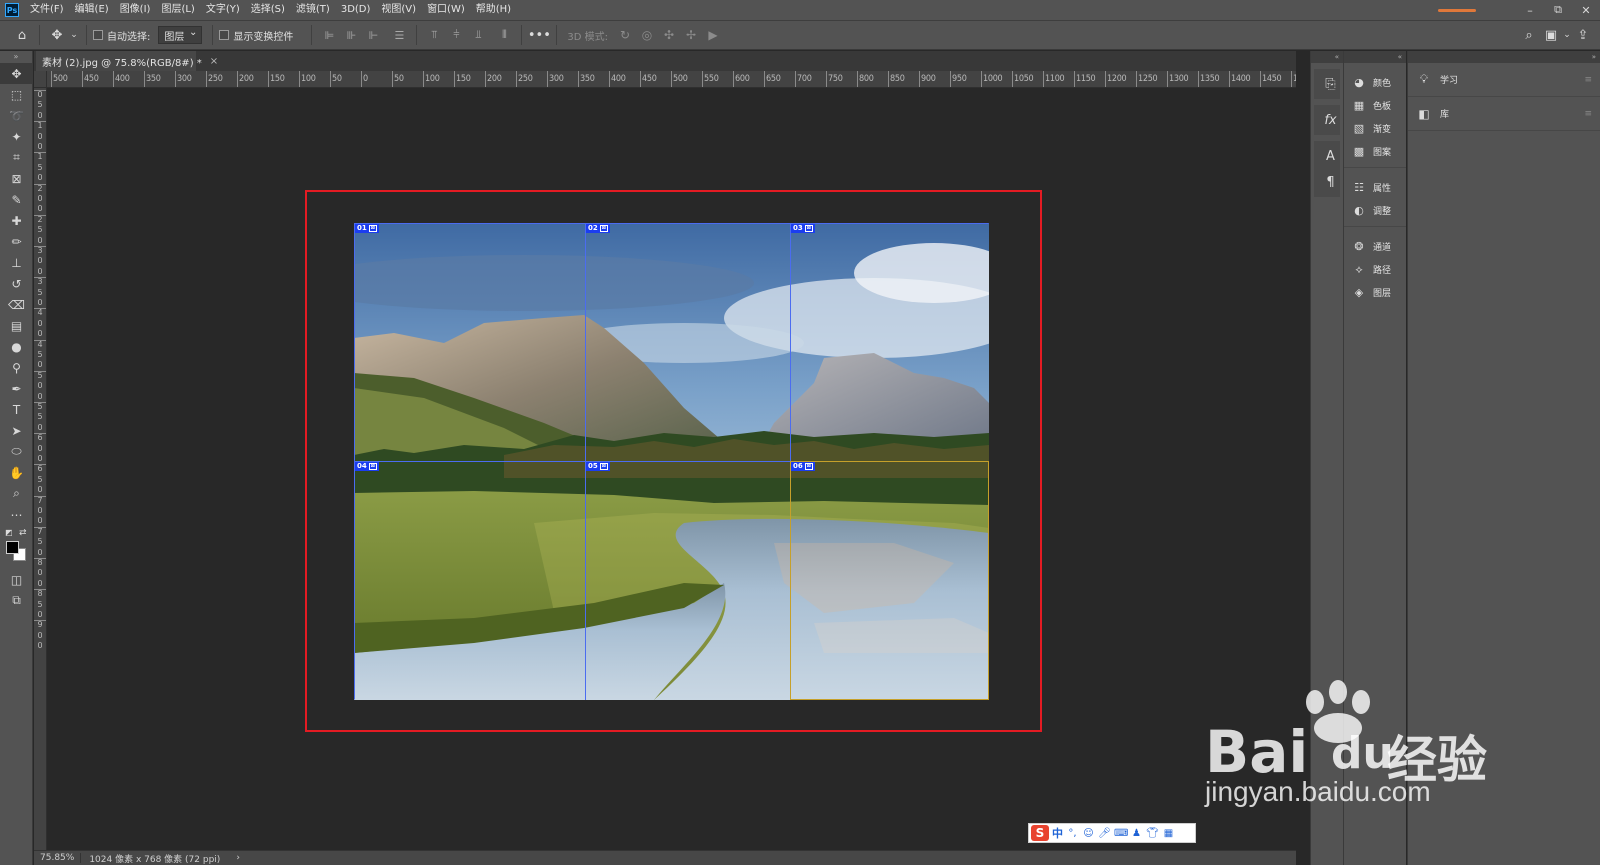 Image resolution: width=1600 pixels, height=865 pixels. Describe the element at coordinates (16, 430) in the screenshot. I see `path-selection-tool-icon: ➤` at that location.